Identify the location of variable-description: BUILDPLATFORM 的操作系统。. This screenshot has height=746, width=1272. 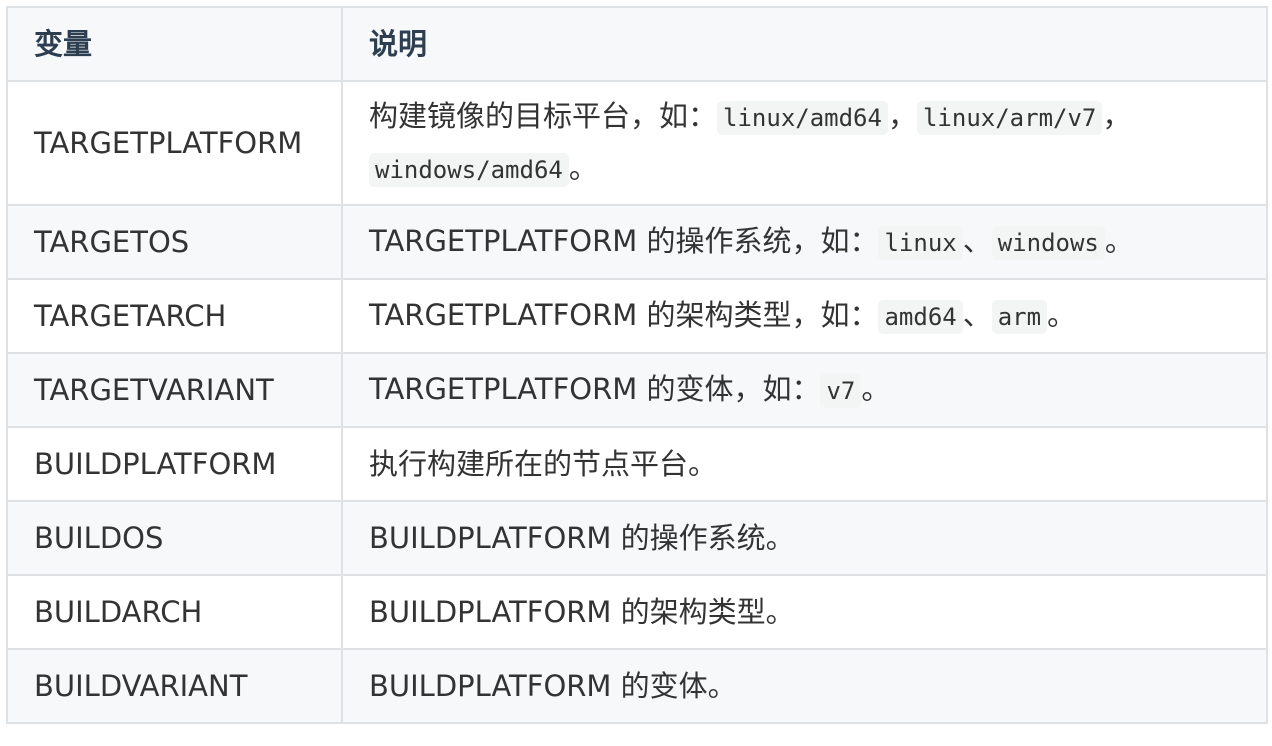
(804, 538).